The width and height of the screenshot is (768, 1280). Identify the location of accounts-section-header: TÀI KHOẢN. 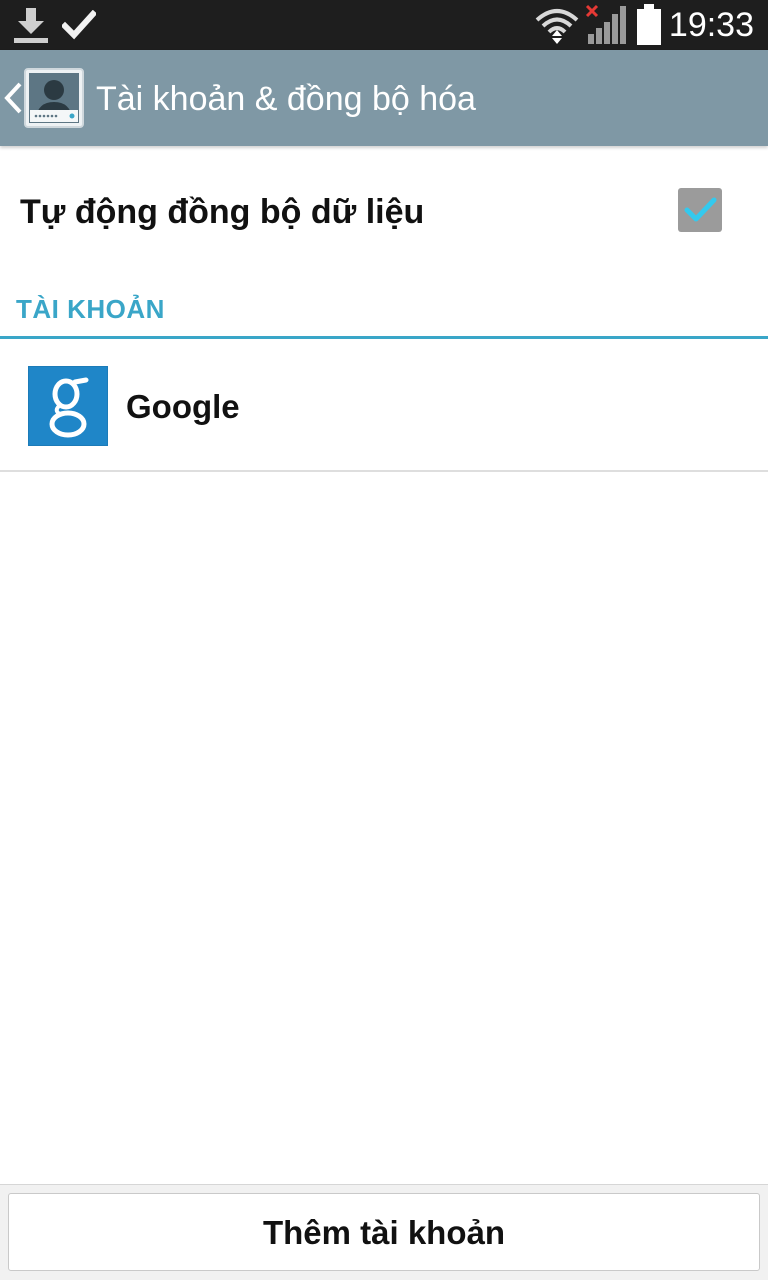
(384, 309).